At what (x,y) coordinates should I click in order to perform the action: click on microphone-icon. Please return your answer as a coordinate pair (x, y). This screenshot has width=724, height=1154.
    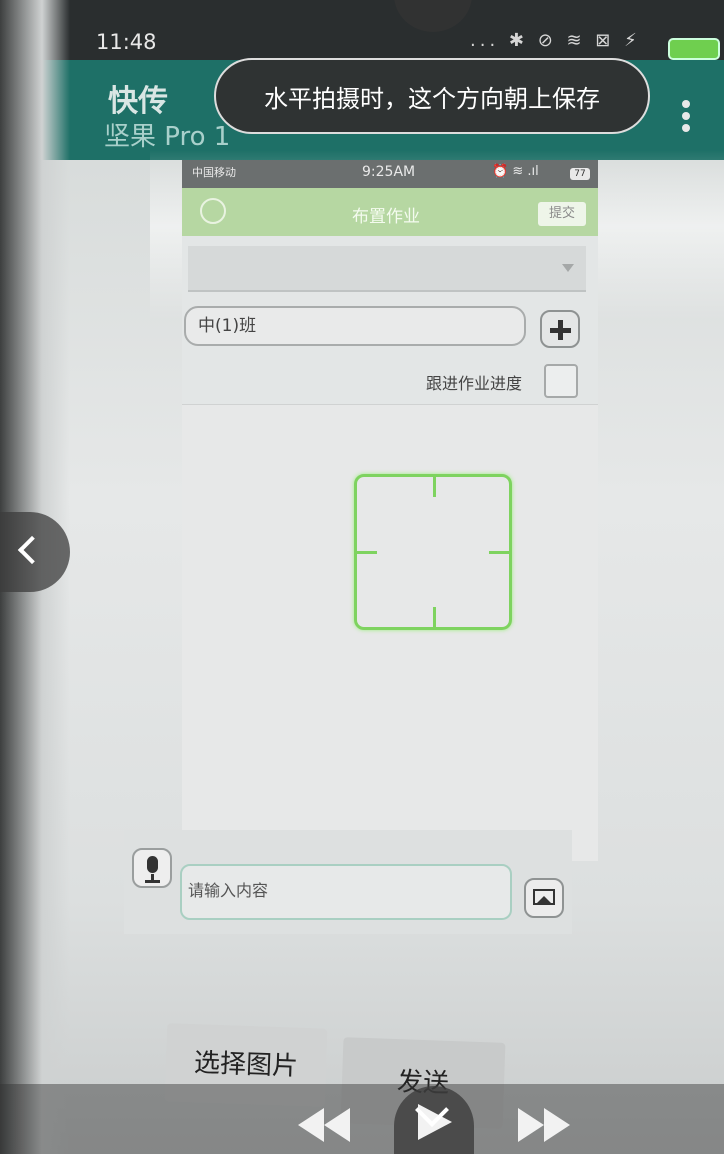
    Looking at the image, I should click on (152, 868).